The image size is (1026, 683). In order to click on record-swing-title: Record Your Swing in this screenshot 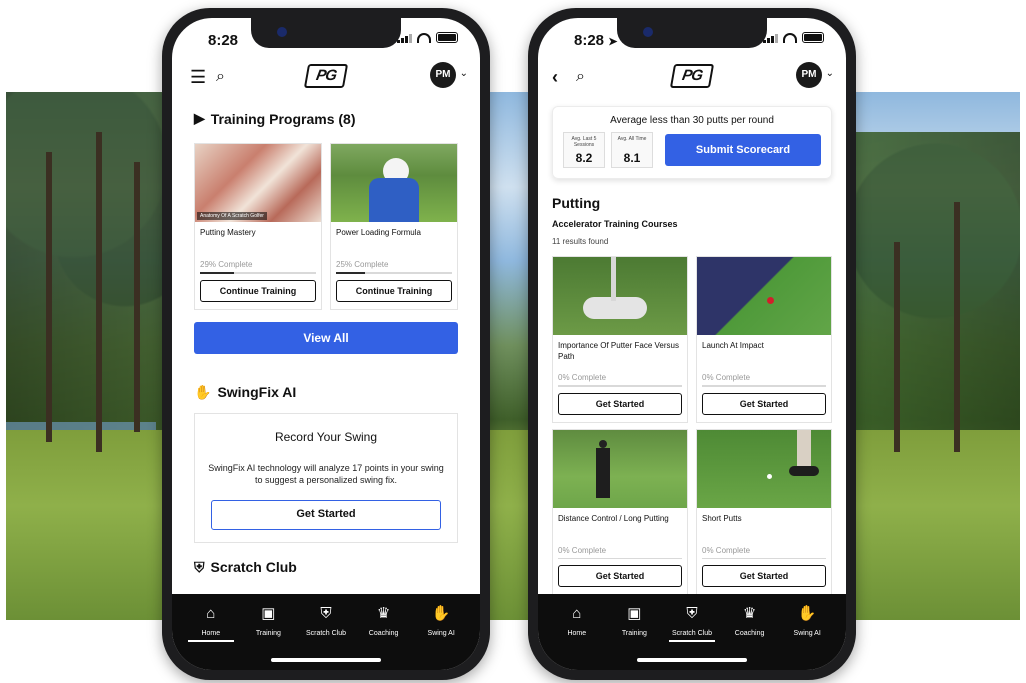, I will do `click(326, 436)`.